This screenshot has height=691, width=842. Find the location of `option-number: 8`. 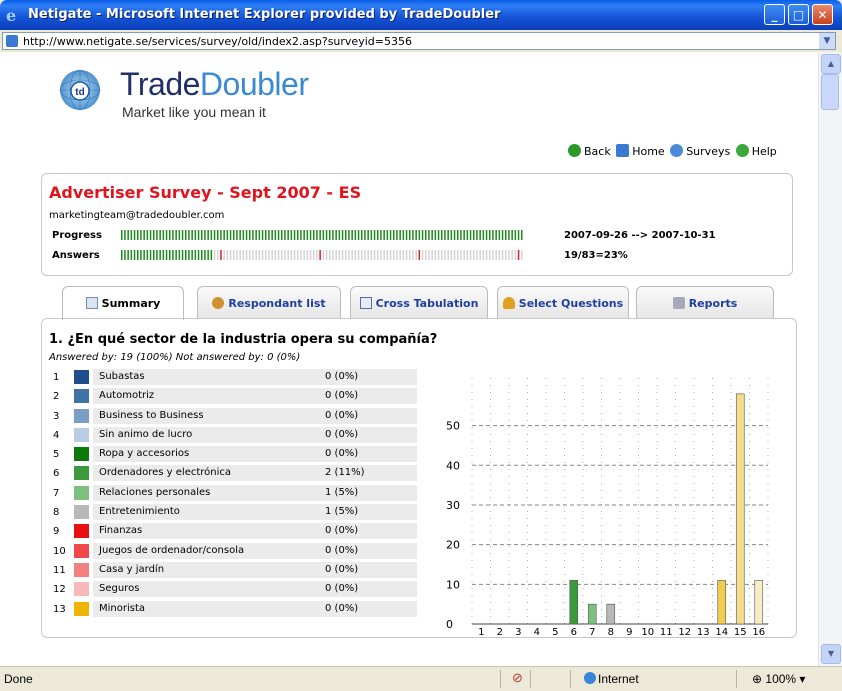

option-number: 8 is located at coordinates (56, 513).